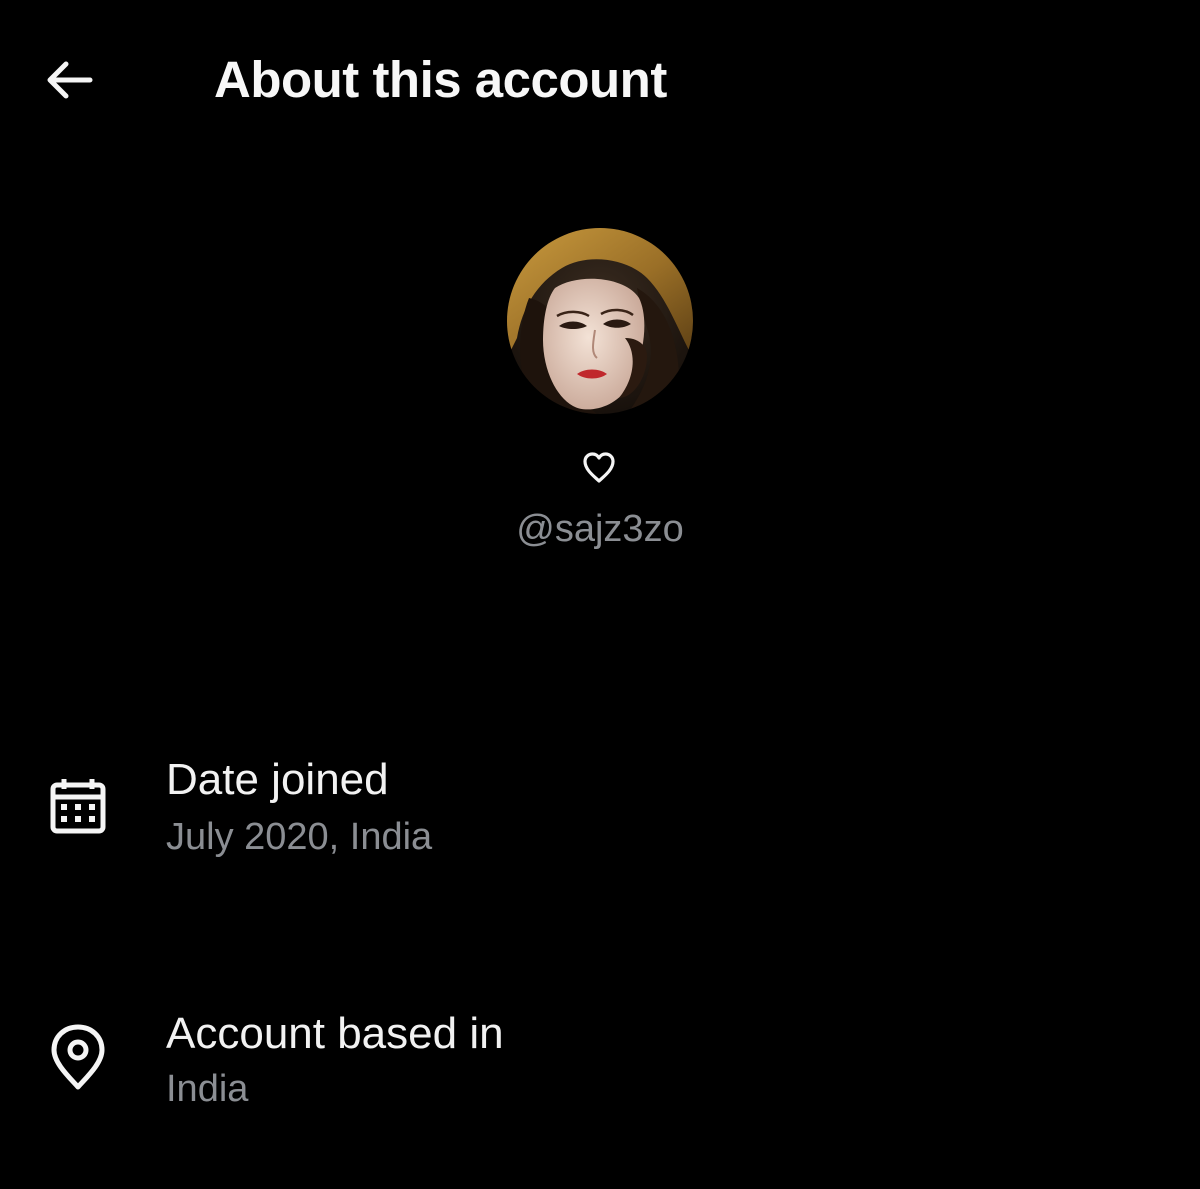  I want to click on back-button, so click(68, 80).